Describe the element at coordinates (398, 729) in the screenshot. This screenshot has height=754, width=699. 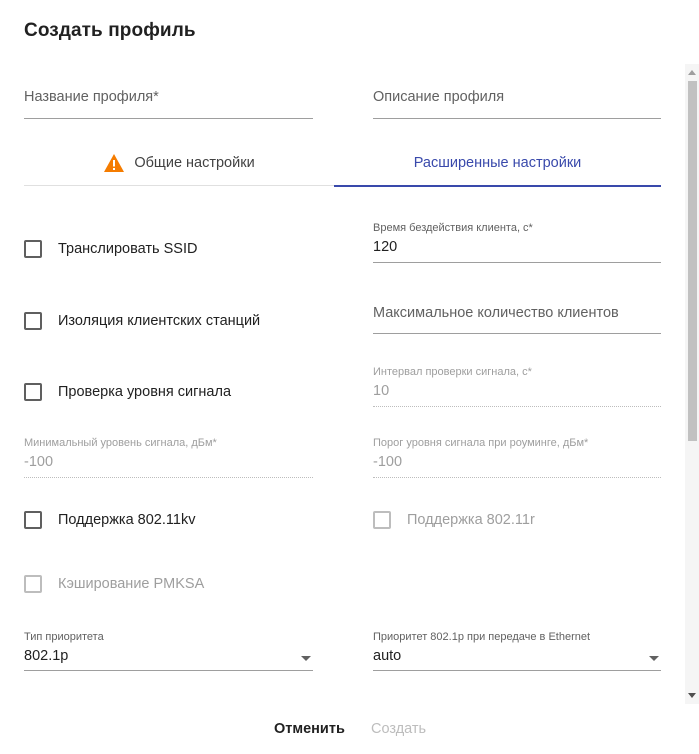
I see `create-button: Создать` at that location.